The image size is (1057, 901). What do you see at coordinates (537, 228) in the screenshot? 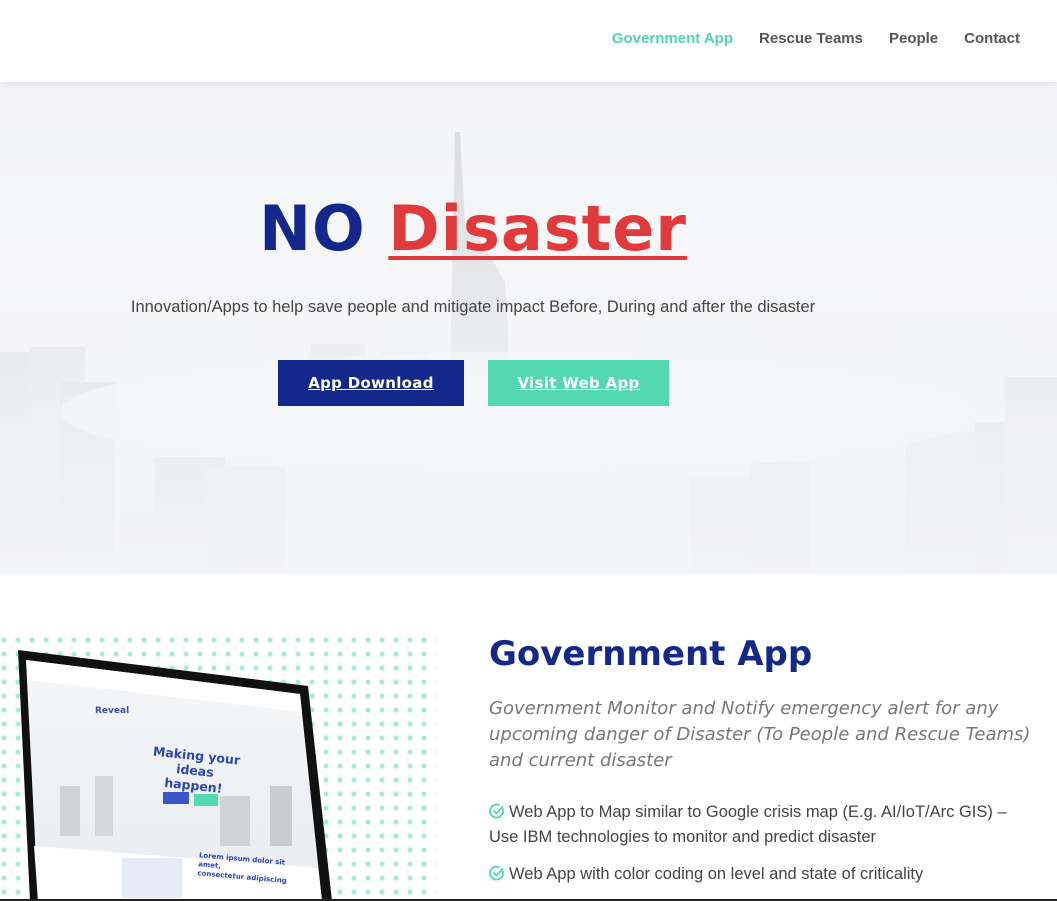
I see `hero-title-disaster: Disaster` at bounding box center [537, 228].